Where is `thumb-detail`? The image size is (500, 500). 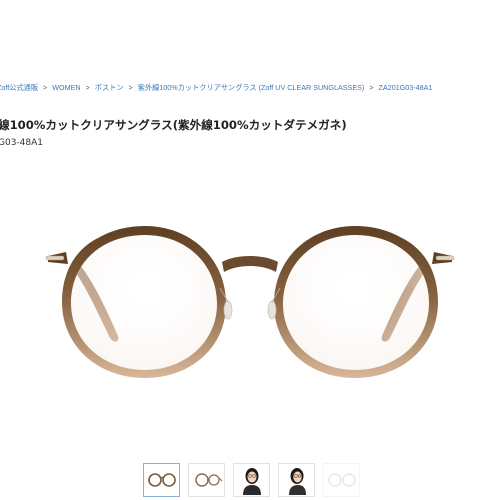 thumb-detail is located at coordinates (341, 480).